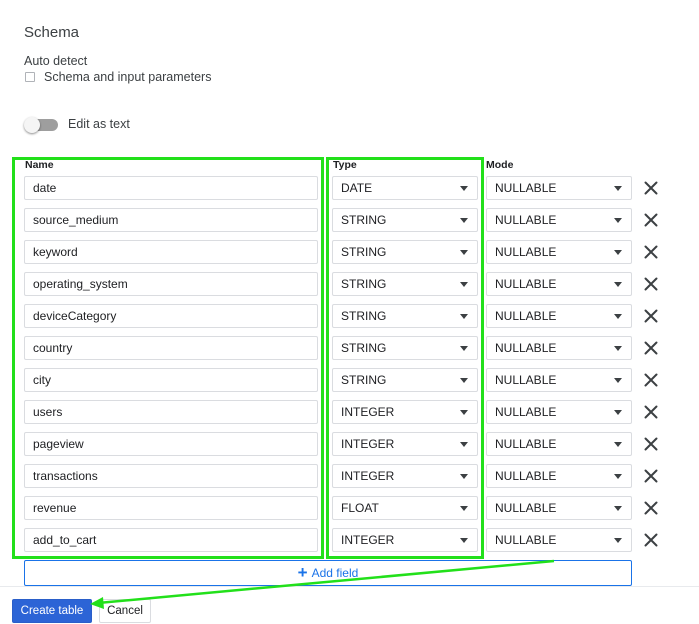  What do you see at coordinates (30, 77) in the screenshot?
I see `schema-autodetect-checkbox` at bounding box center [30, 77].